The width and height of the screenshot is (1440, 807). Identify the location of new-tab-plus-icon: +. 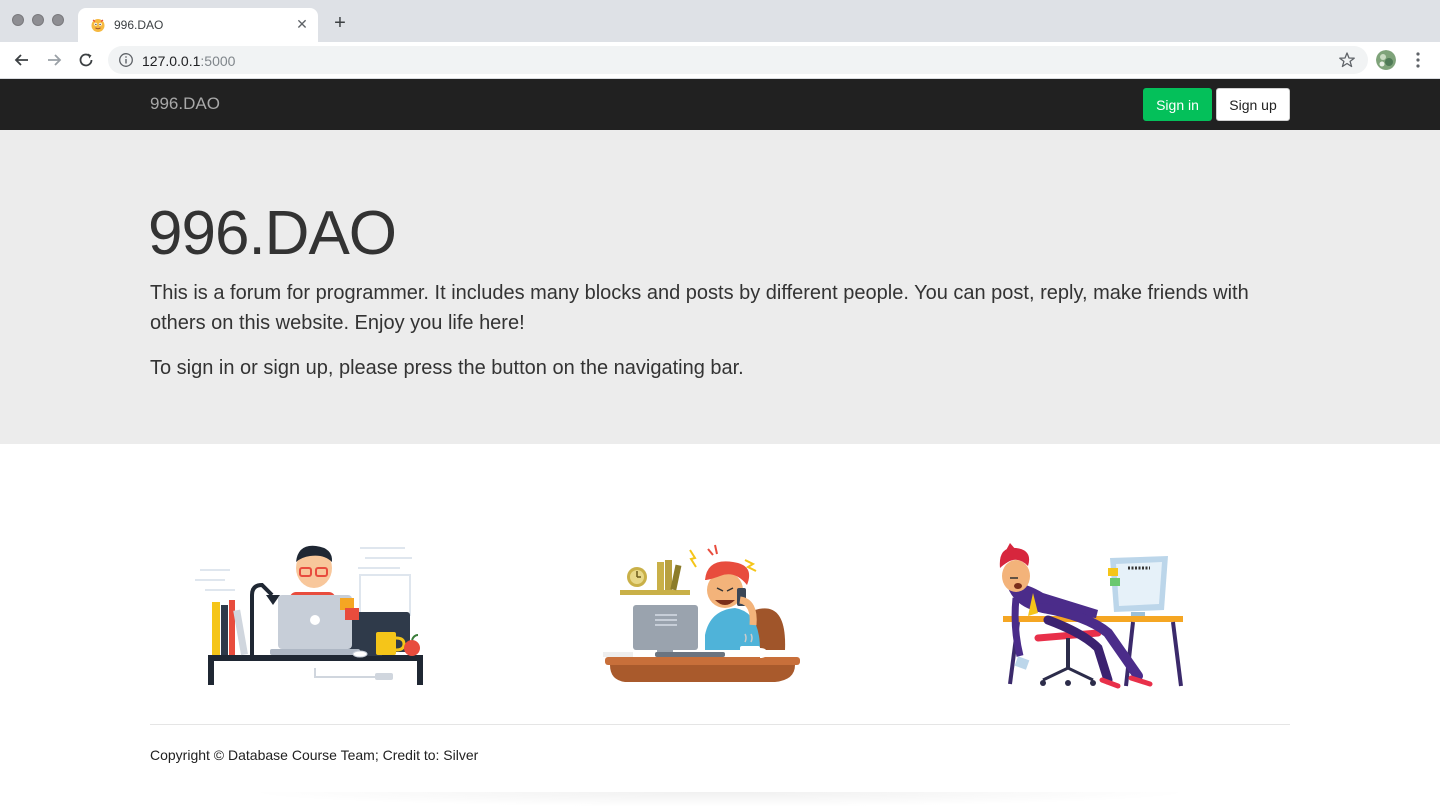
(340, 23).